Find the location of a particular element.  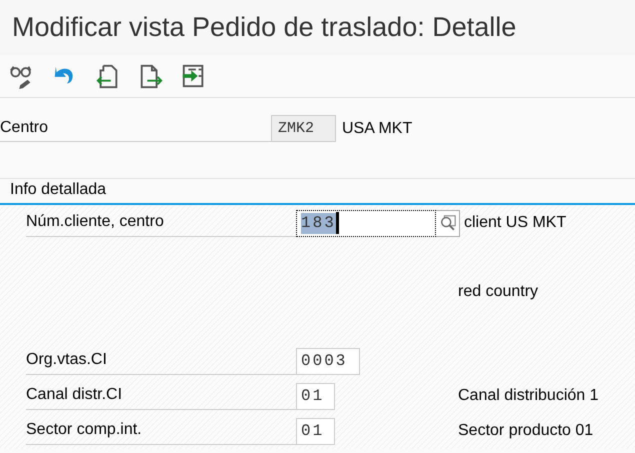

page-right-arrow-icon is located at coordinates (151, 76).